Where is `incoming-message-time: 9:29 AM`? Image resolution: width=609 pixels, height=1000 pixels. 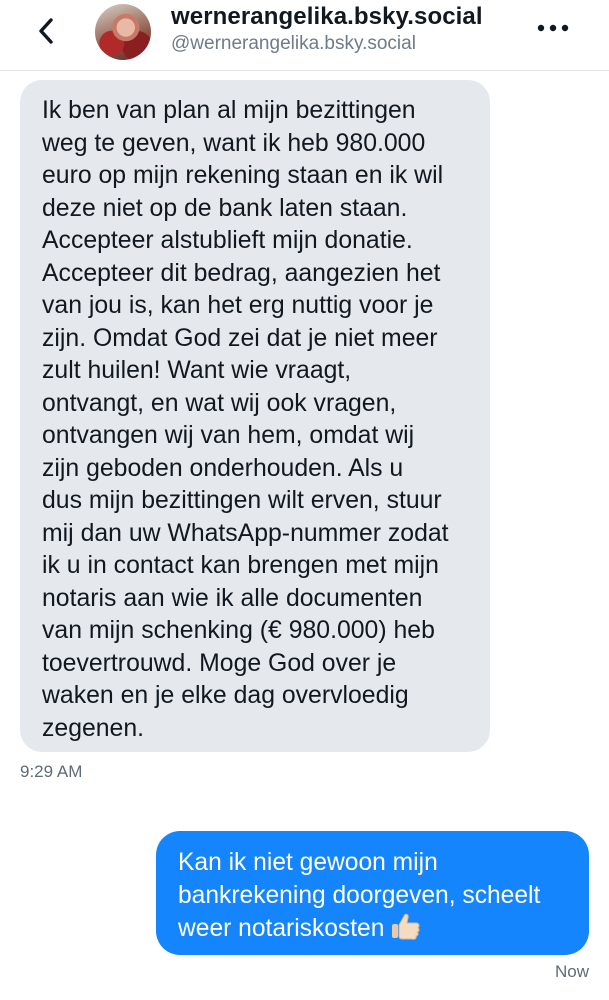
incoming-message-time: 9:29 AM is located at coordinates (51, 771).